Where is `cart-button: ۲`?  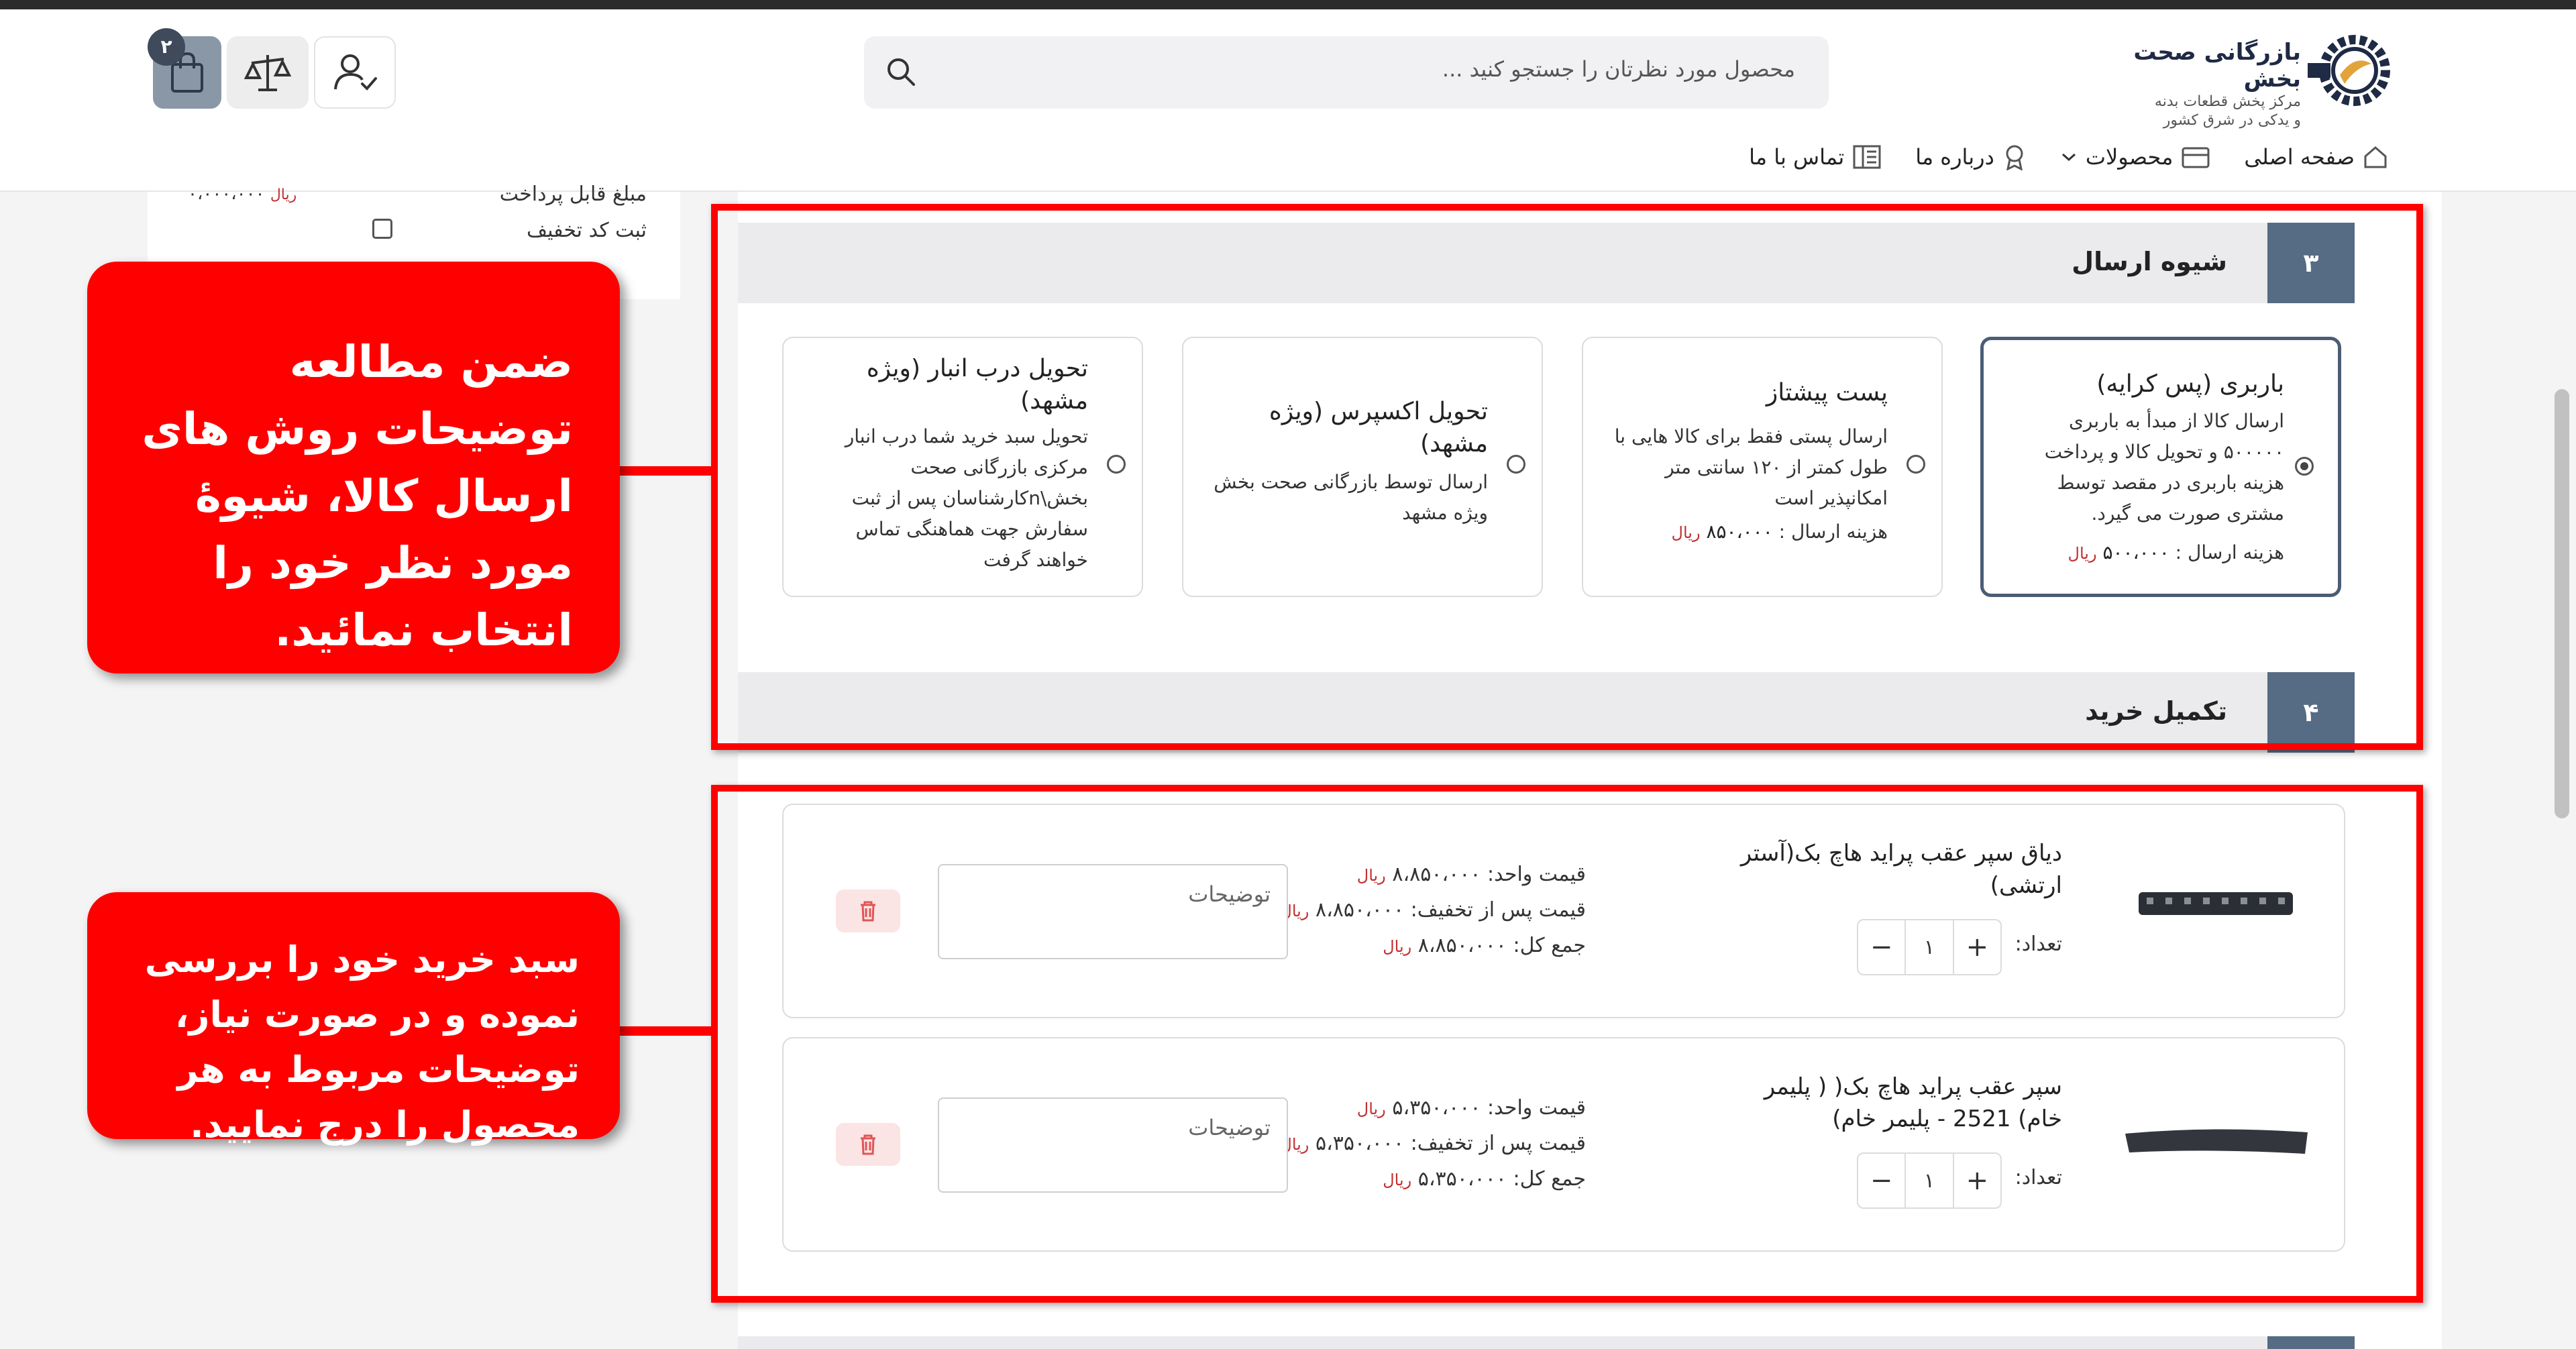
cart-button: ۲ is located at coordinates (184, 68).